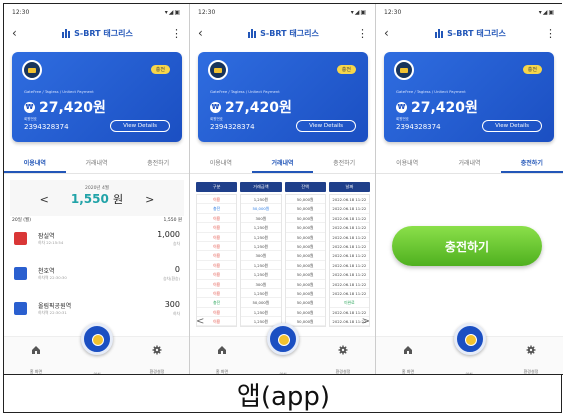 The image size is (565, 416). I want to click on next-month-button: >, so click(149, 199).